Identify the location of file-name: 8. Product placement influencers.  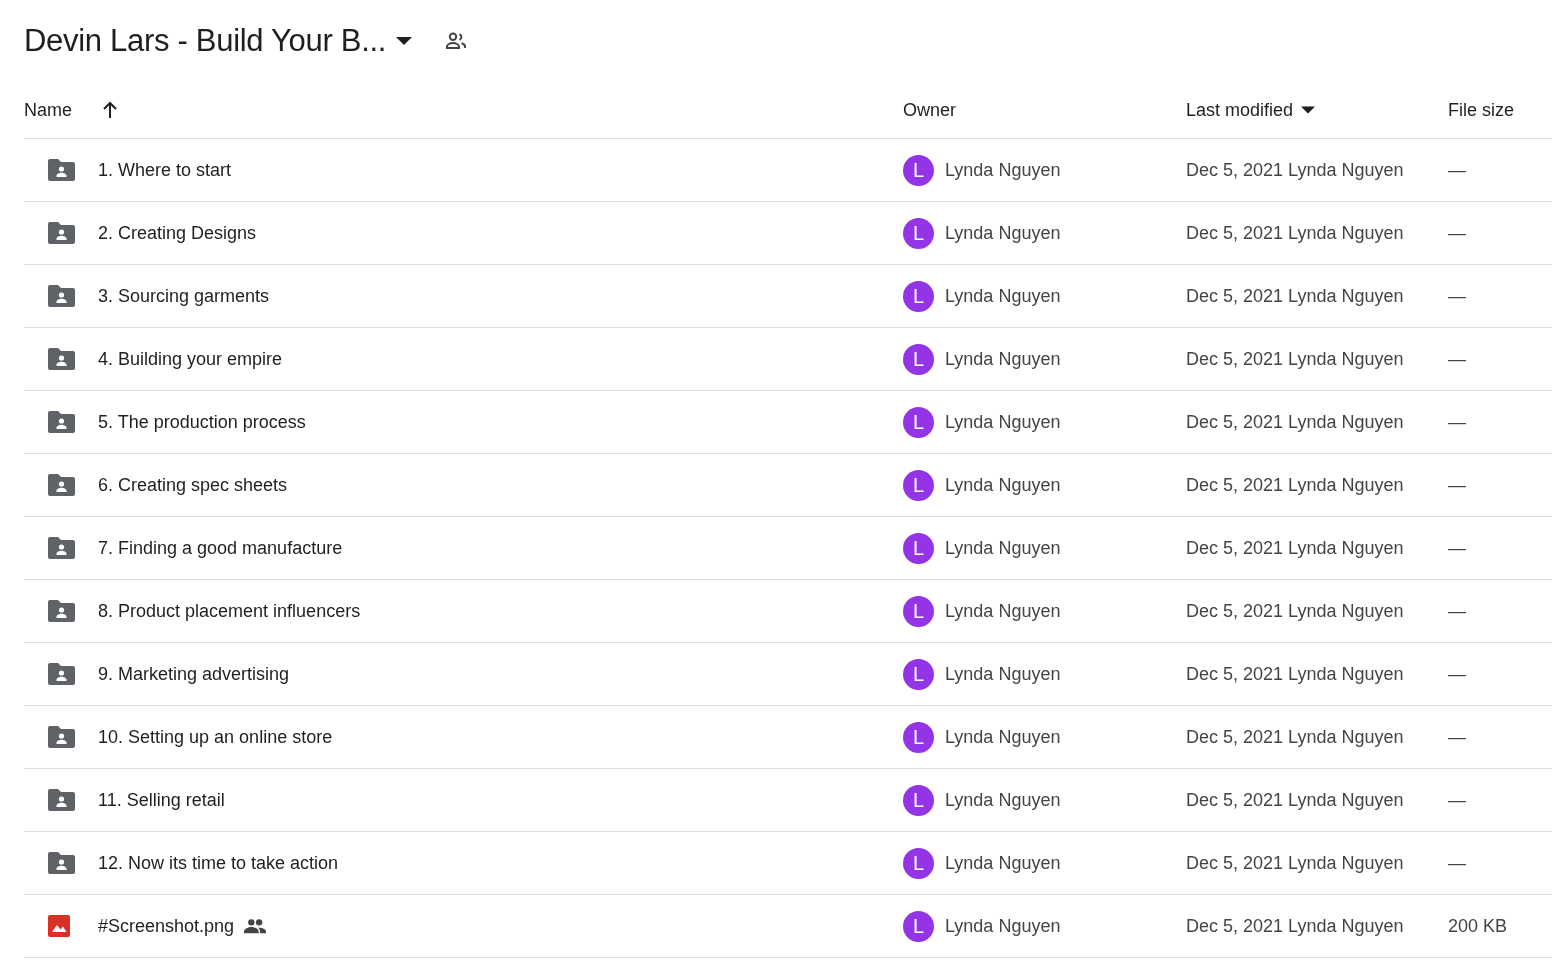
(229, 611).